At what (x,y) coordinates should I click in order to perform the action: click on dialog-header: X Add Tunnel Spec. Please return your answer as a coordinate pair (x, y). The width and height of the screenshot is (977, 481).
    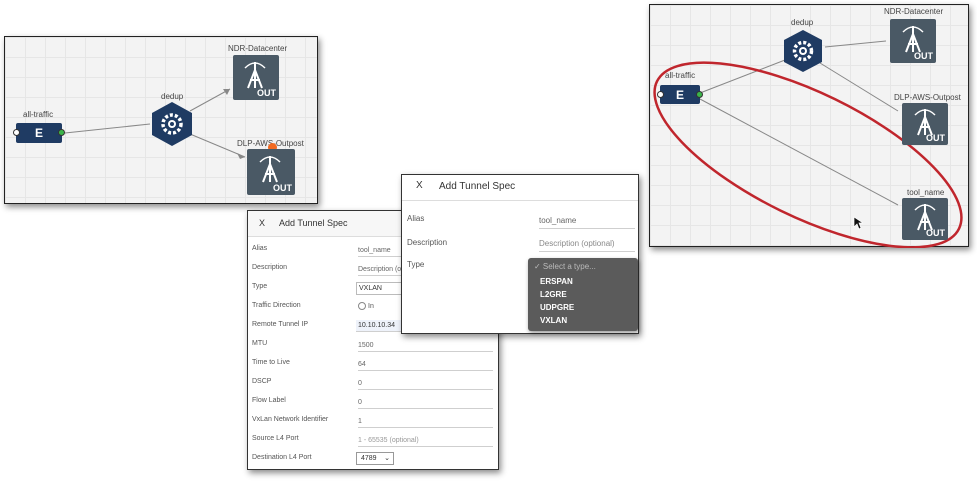
    Looking at the image, I should click on (520, 188).